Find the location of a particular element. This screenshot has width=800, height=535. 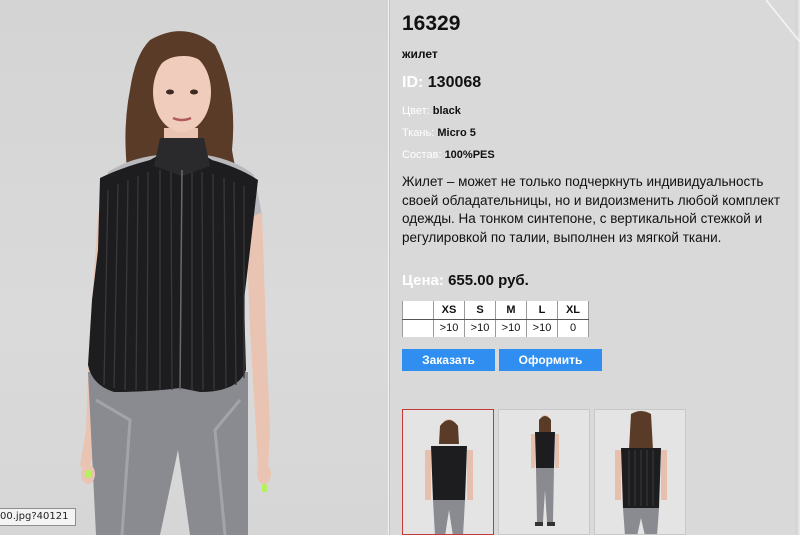

stock-s: >10 is located at coordinates (480, 328).